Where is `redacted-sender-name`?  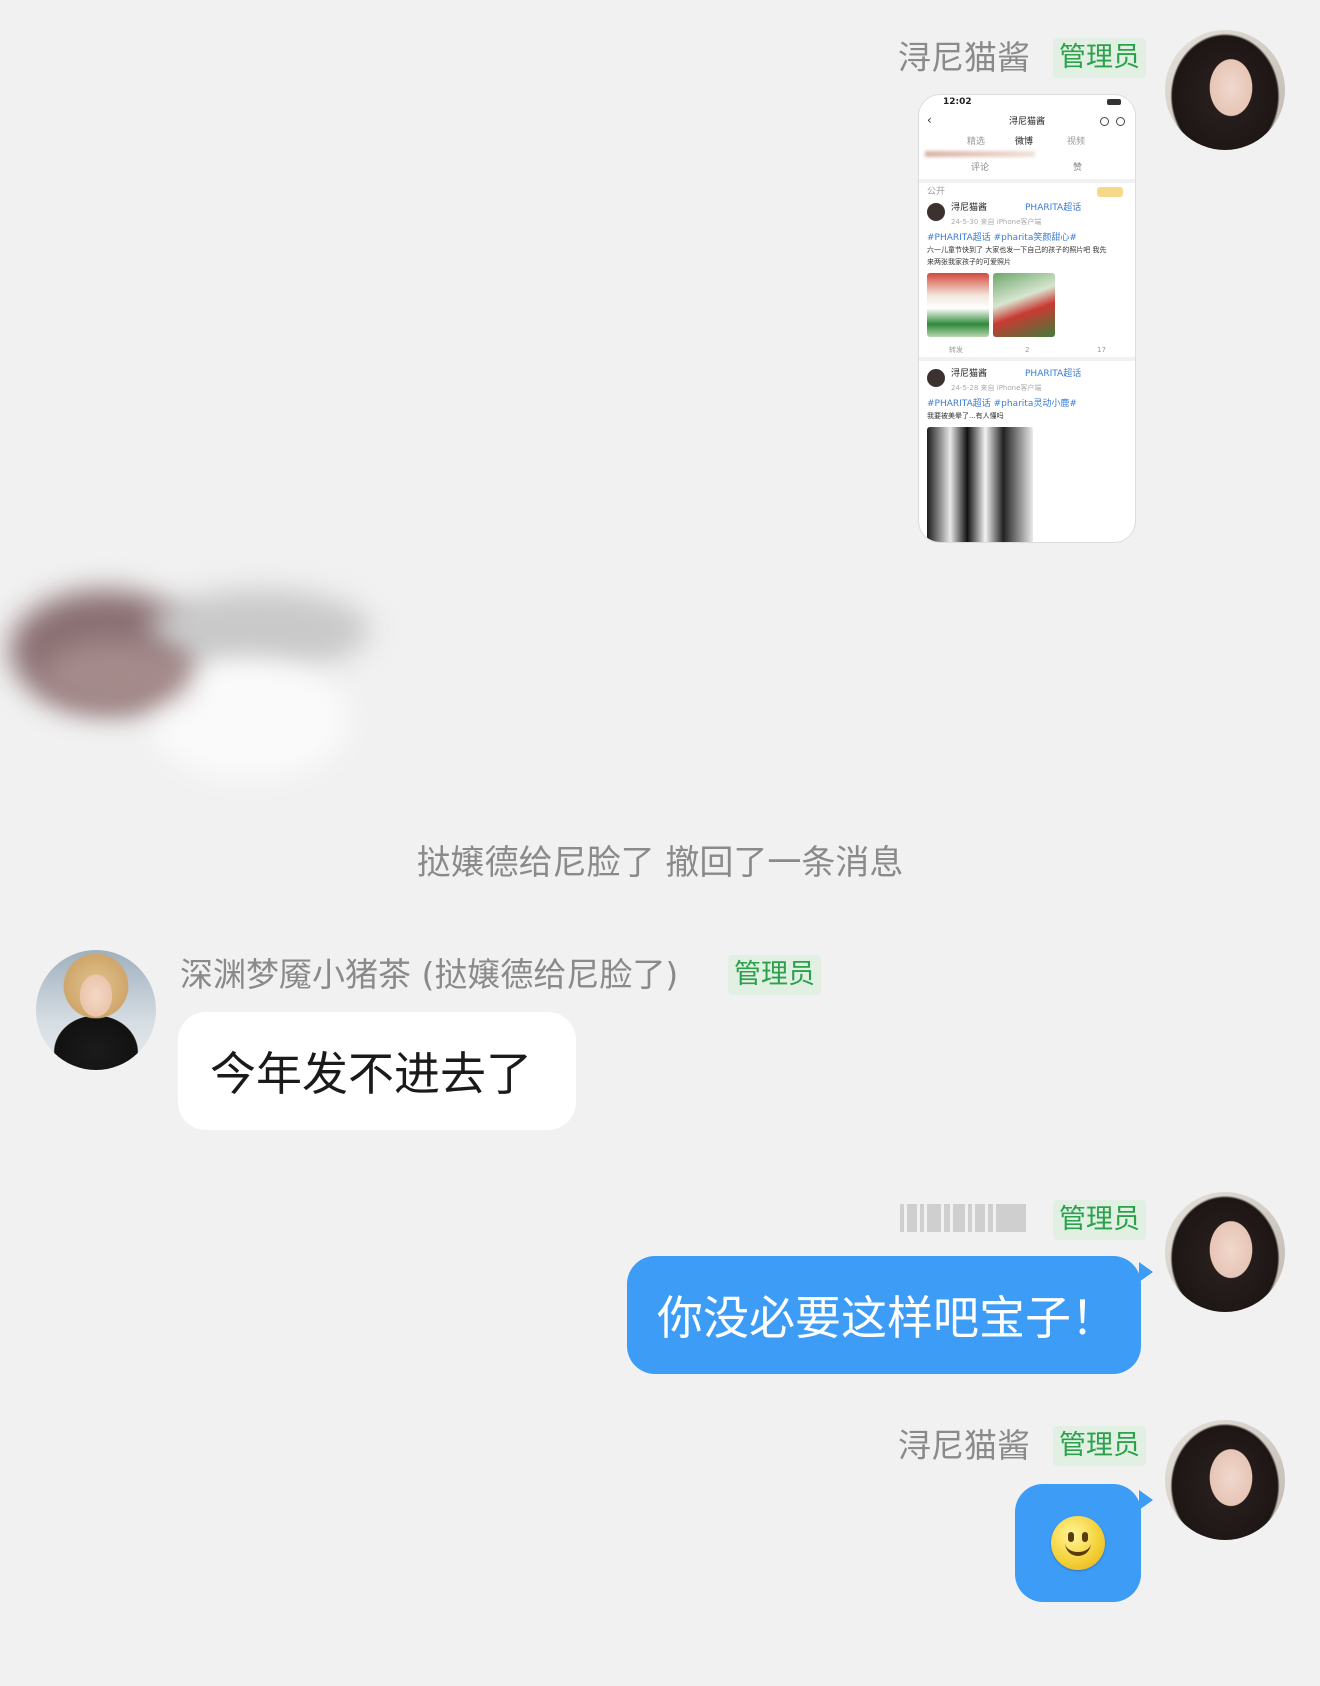
redacted-sender-name is located at coordinates (963, 1218).